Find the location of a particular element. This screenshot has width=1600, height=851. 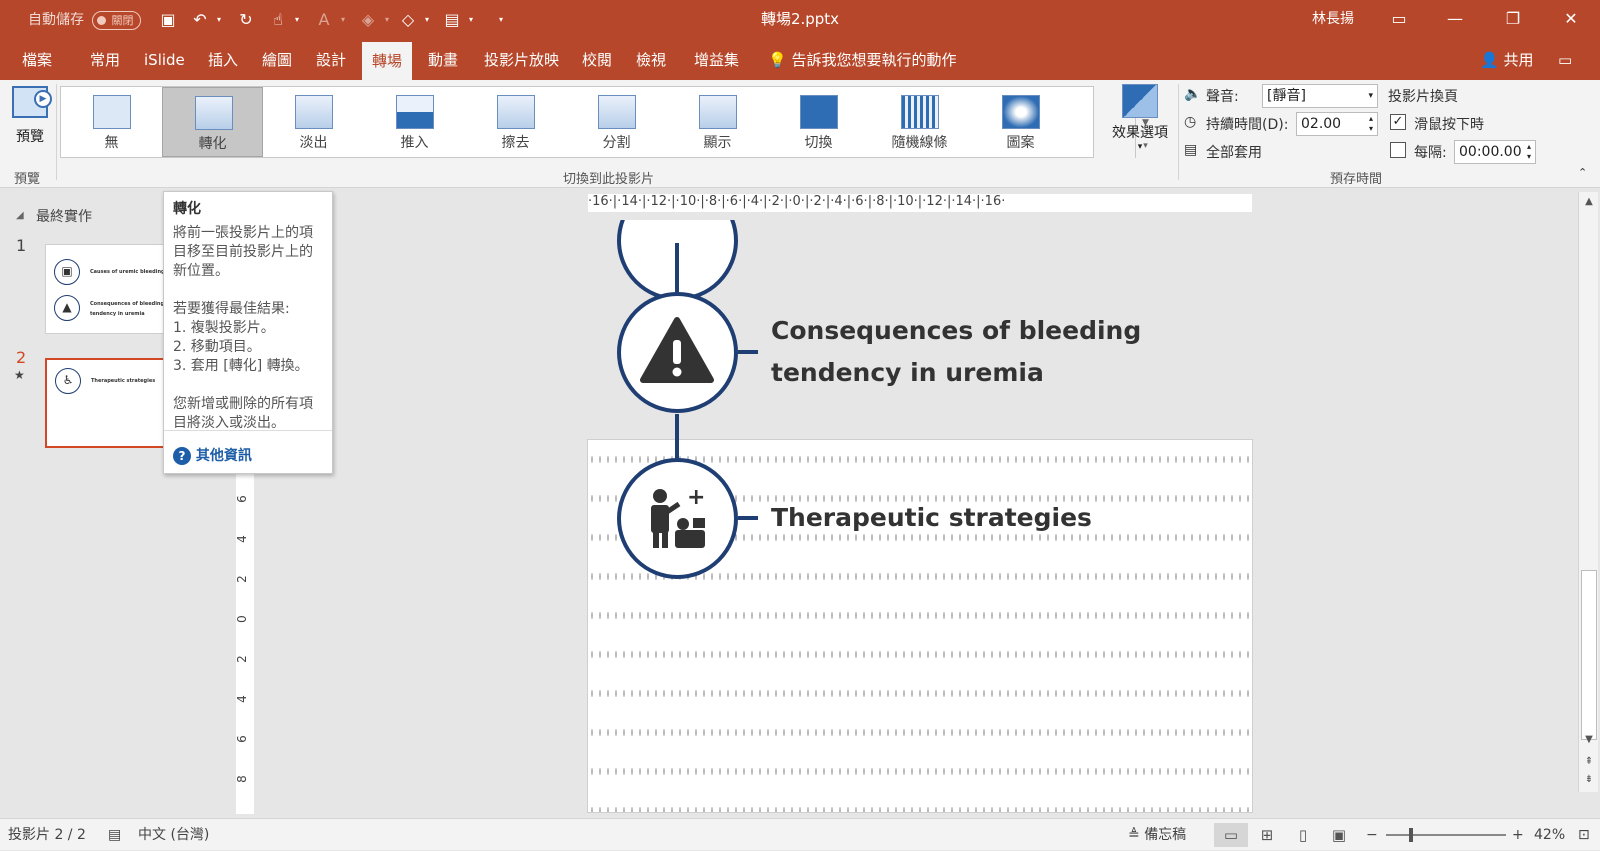

connector-stub is located at coordinates (748, 518).